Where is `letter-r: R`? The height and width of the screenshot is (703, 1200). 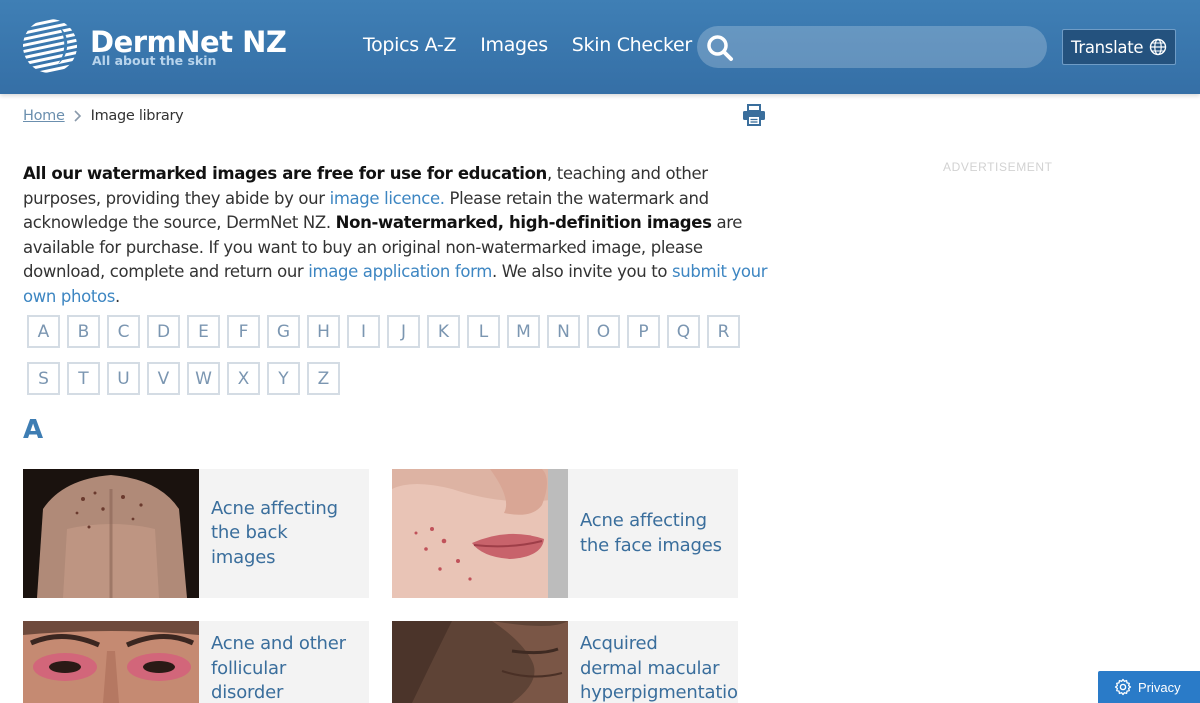 letter-r: R is located at coordinates (723, 331).